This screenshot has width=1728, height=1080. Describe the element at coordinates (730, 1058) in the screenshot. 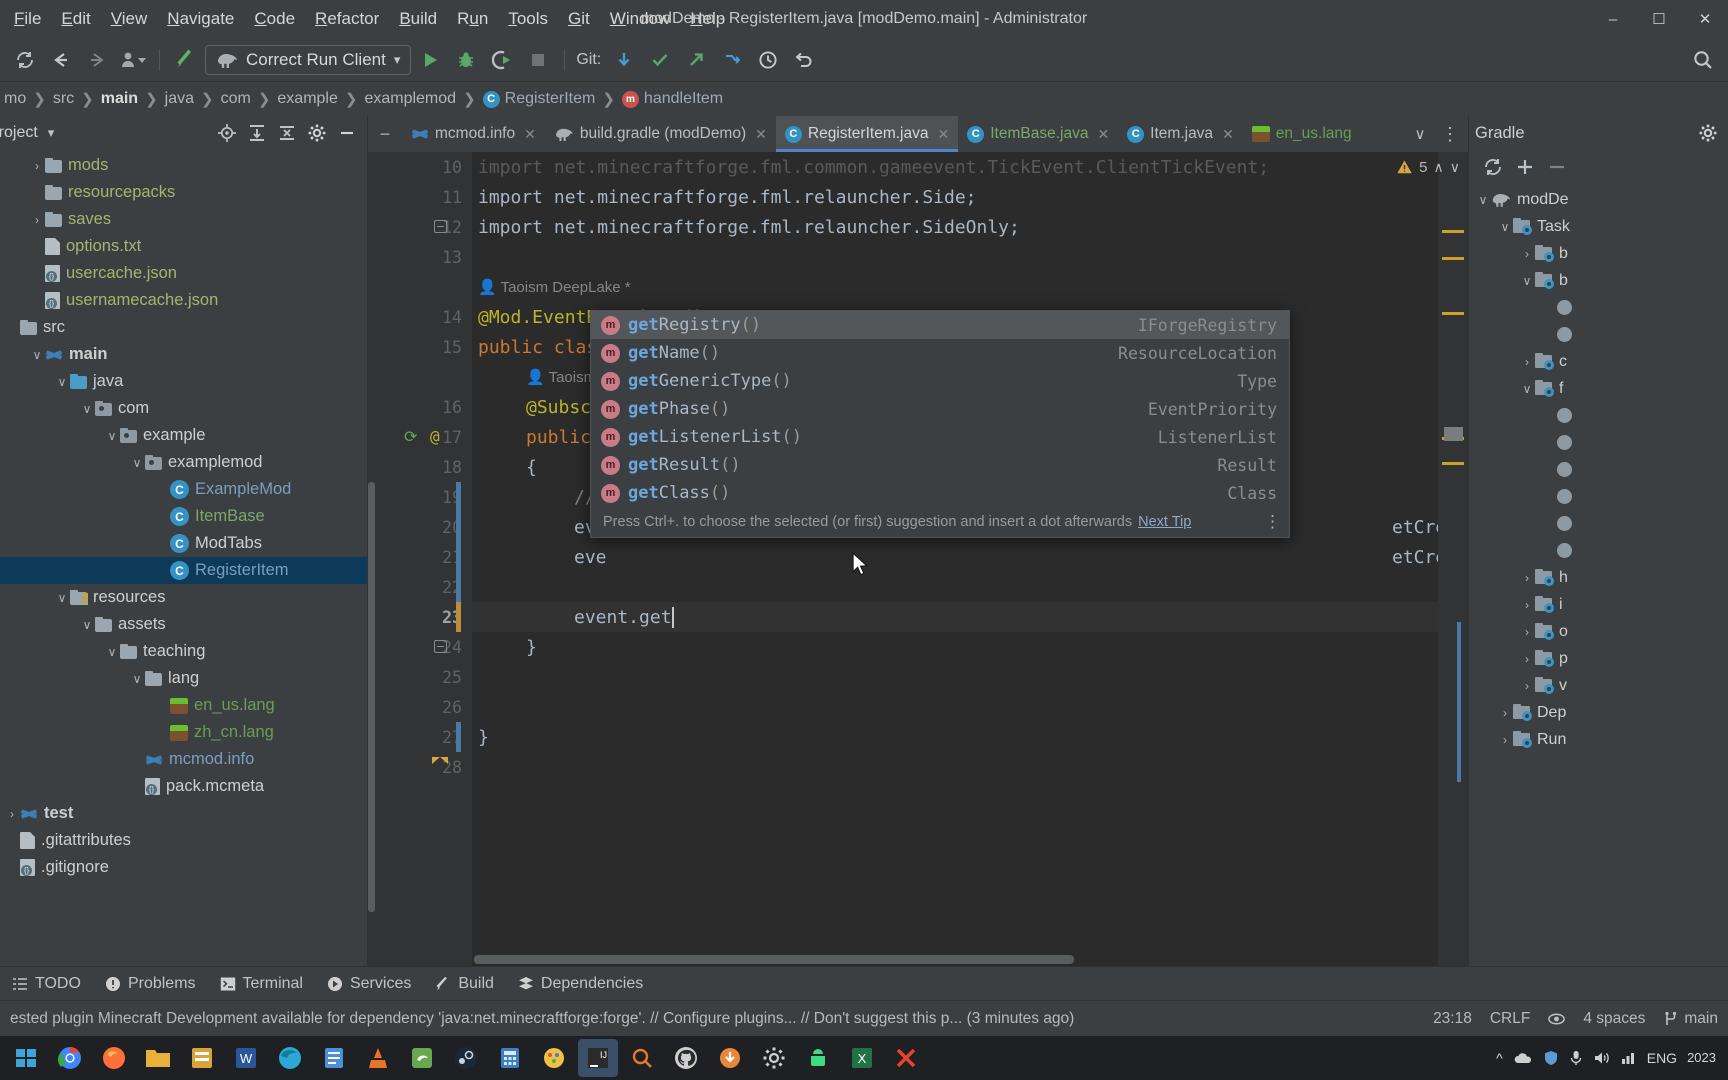

I see `download-icon` at that location.